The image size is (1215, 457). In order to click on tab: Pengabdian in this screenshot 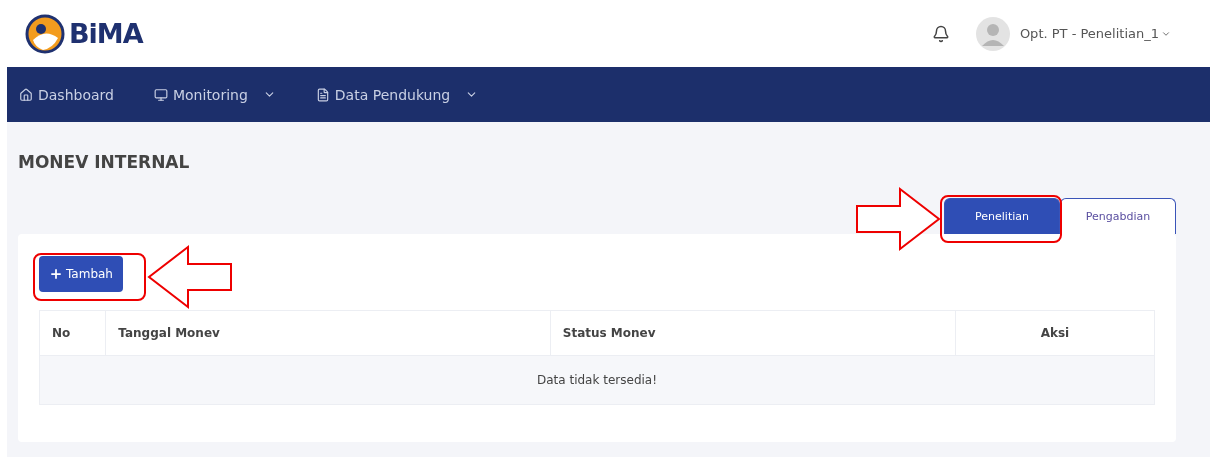, I will do `click(1118, 216)`.